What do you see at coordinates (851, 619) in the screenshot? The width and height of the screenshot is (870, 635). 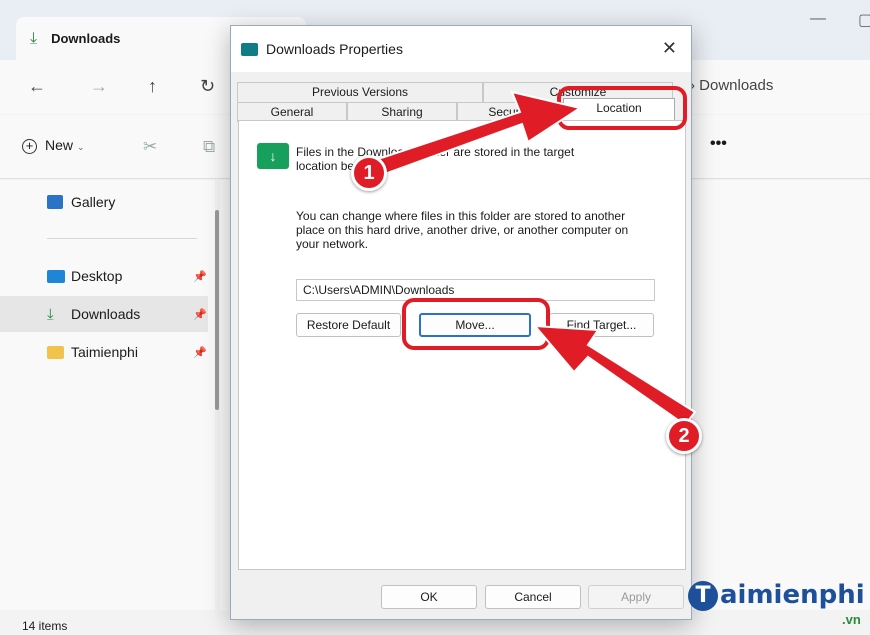 I see `watermark-tld: .vn` at bounding box center [851, 619].